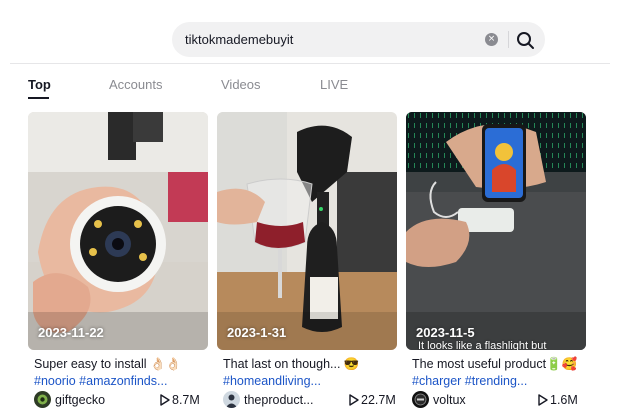 This screenshot has width=619, height=417. Describe the element at coordinates (291, 364) in the screenshot. I see `video-description: That last on though... 😎` at that location.